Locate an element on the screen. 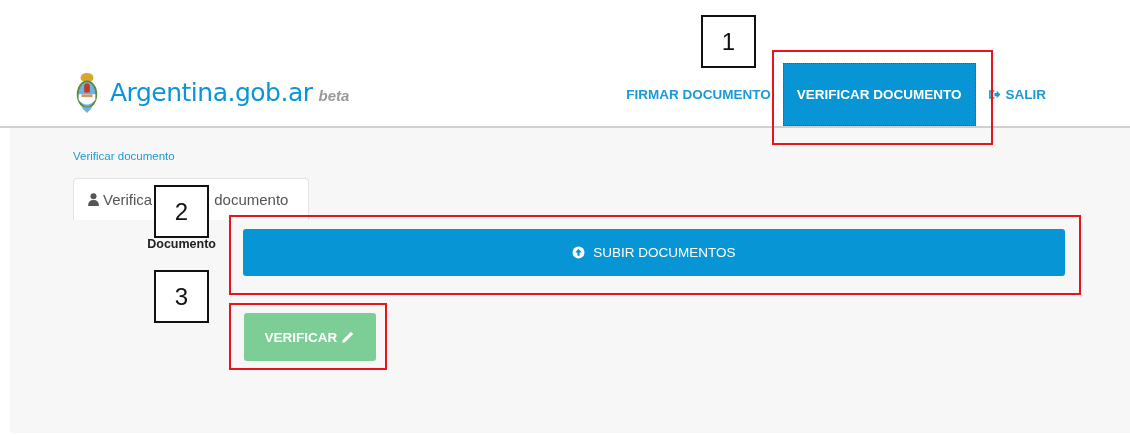 Image resolution: width=1130 pixels, height=435 pixels. callout-tooltip: 3 is located at coordinates (181, 296).